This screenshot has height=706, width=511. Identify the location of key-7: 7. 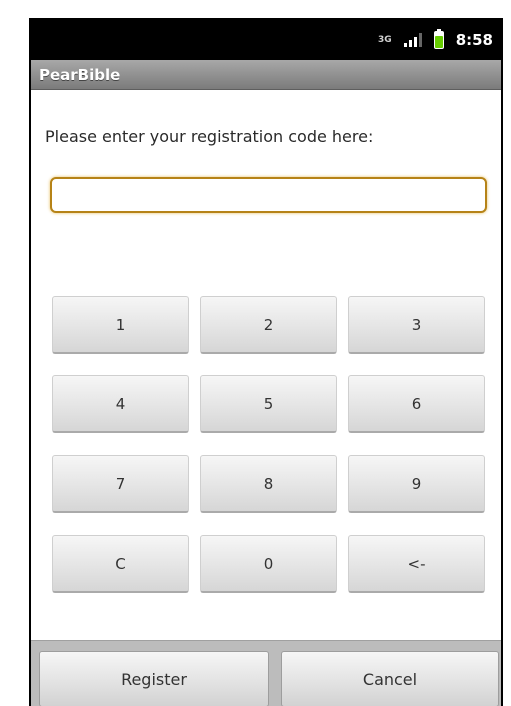
(120, 484).